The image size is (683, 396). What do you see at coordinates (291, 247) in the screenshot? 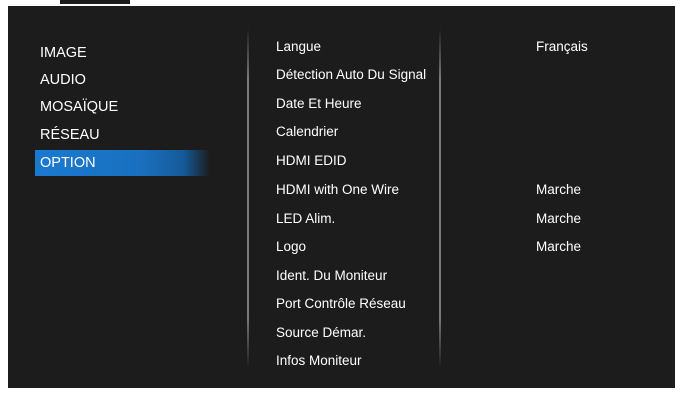
I see `submenu-item-logo: Logo` at bounding box center [291, 247].